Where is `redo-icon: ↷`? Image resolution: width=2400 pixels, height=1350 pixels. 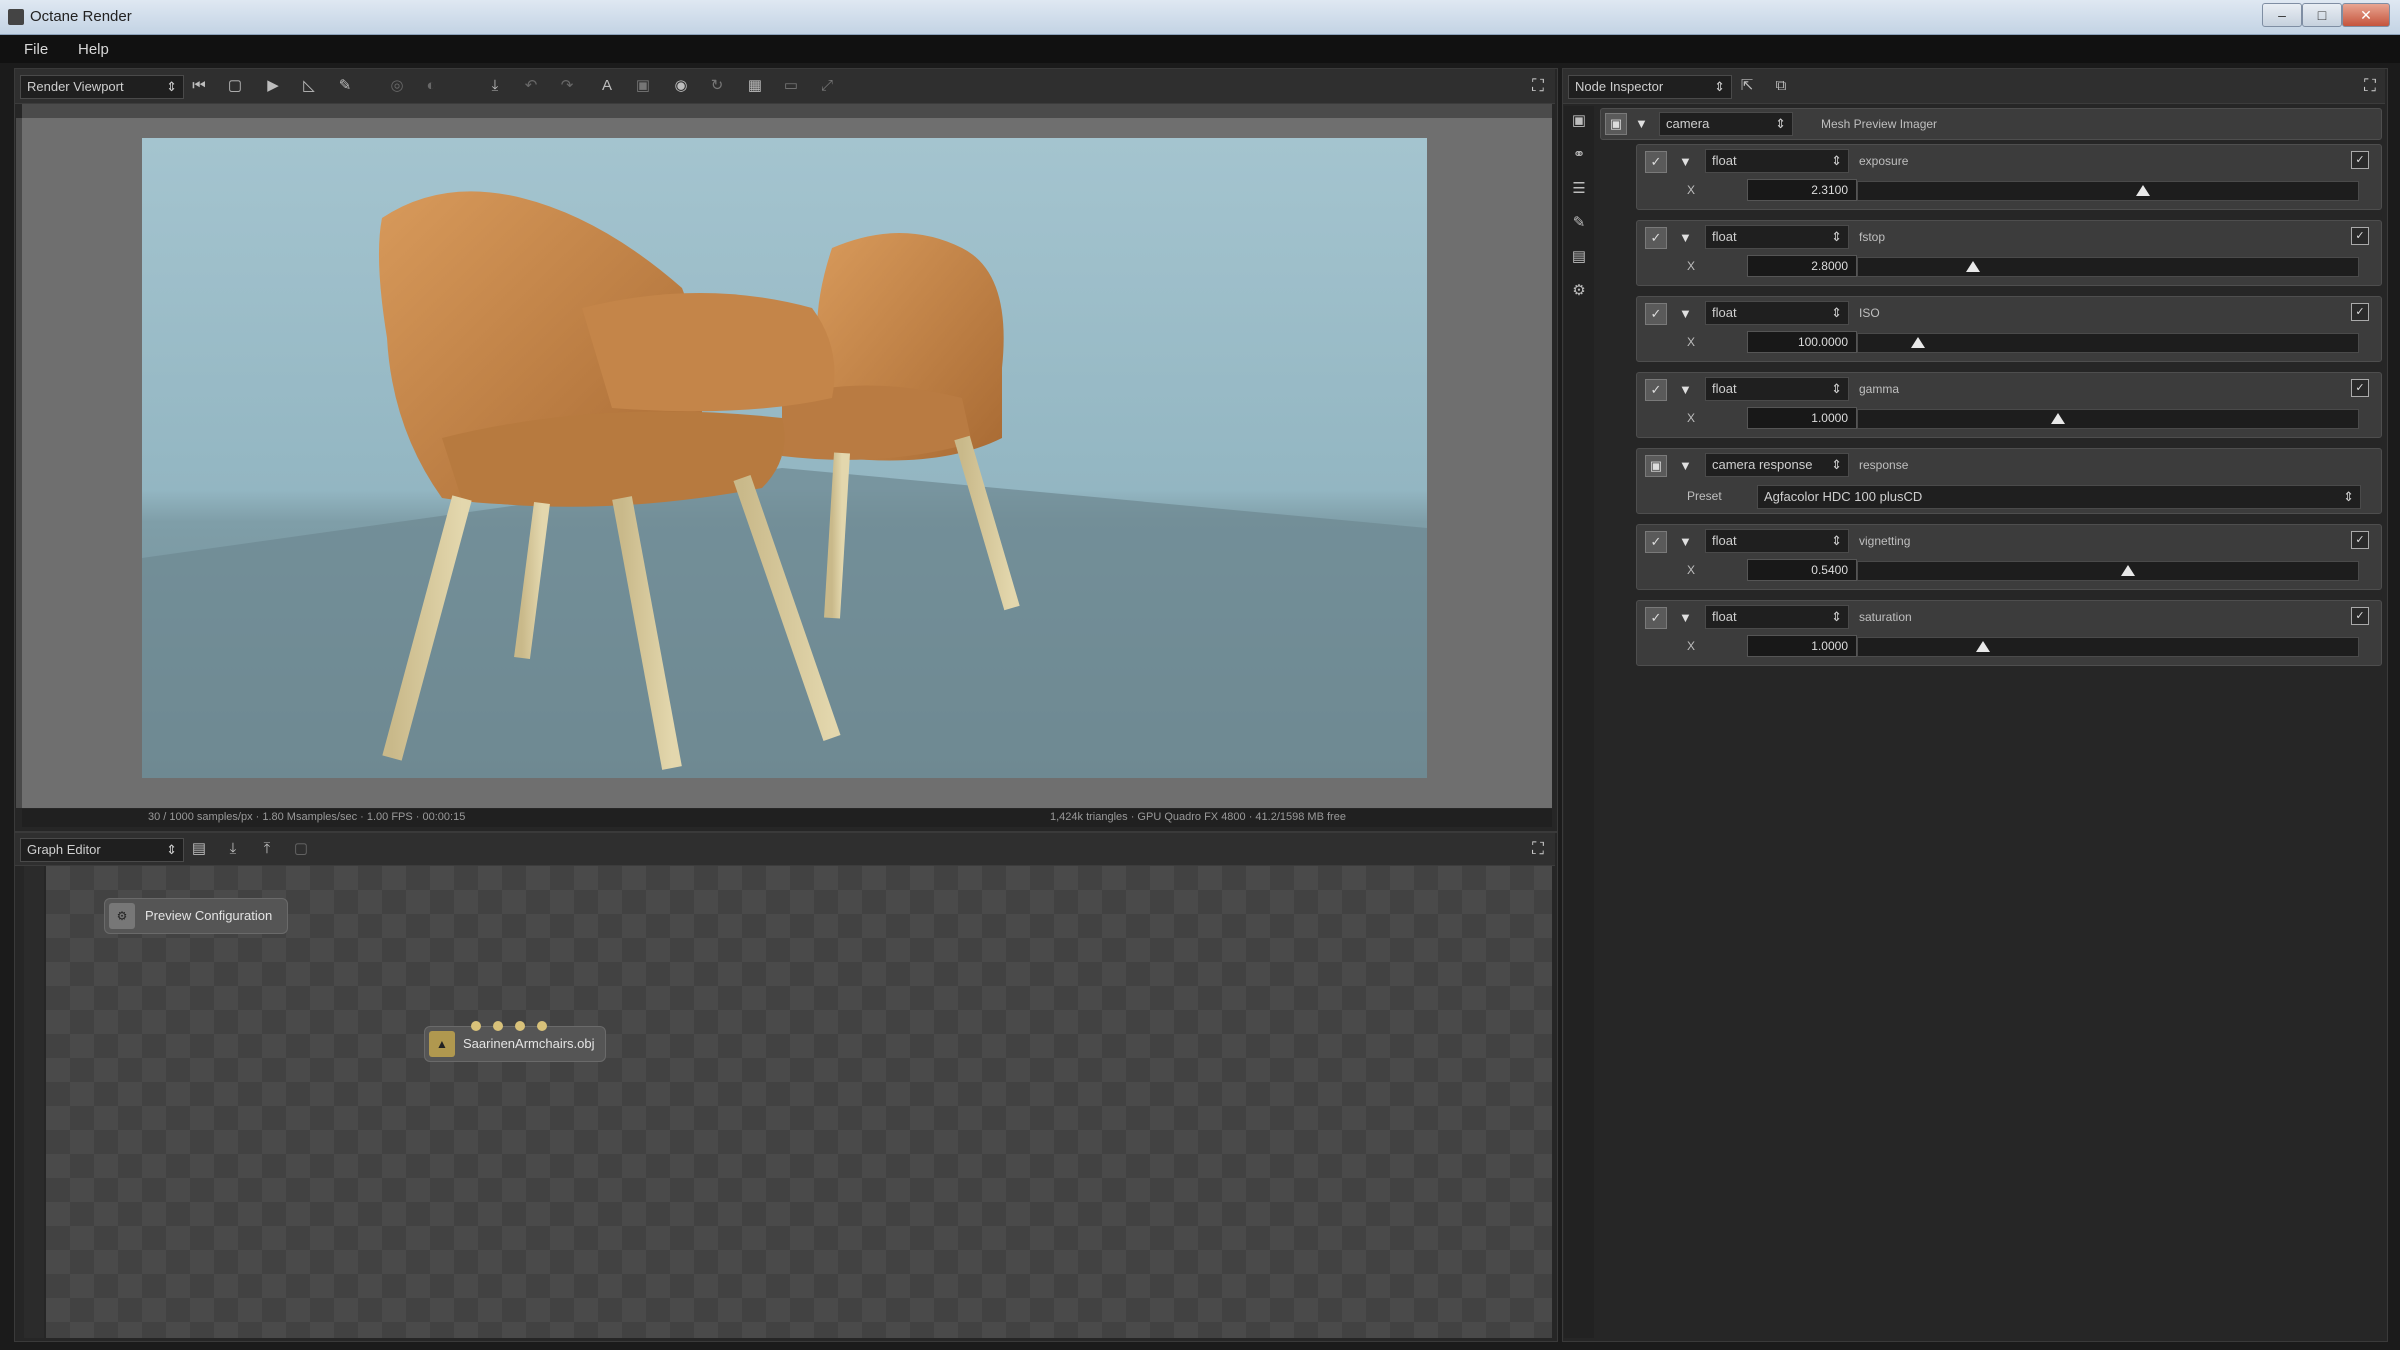
redo-icon: ↷ is located at coordinates (567, 86).